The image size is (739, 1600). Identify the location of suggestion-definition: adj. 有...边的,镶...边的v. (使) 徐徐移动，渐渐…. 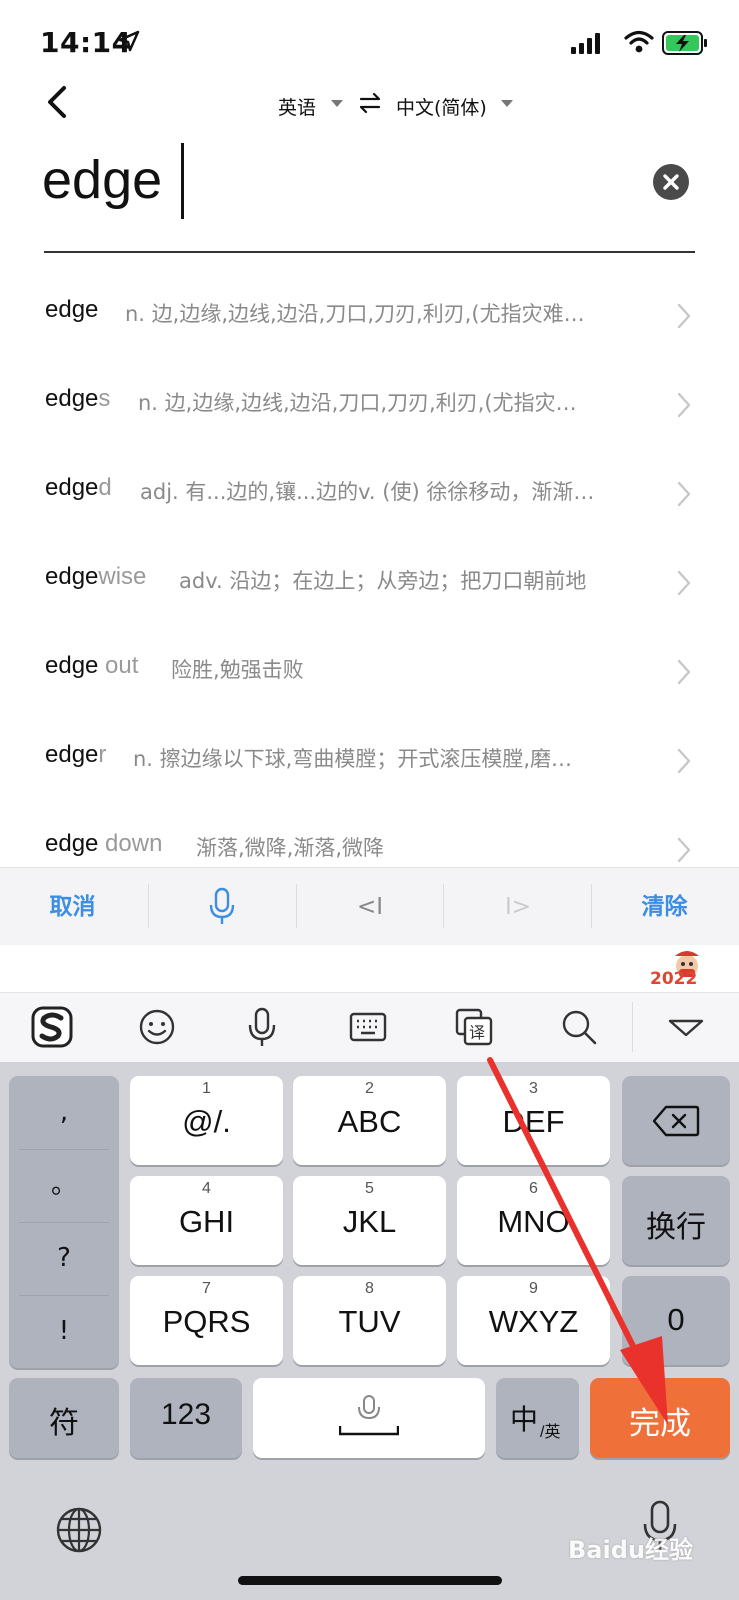
(367, 492).